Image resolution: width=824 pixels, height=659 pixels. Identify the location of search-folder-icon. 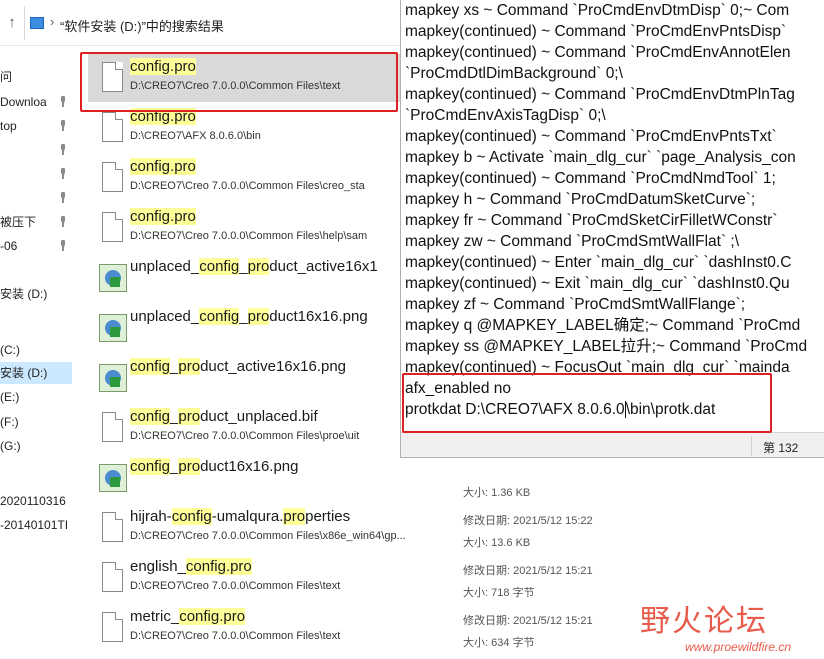
(37, 23).